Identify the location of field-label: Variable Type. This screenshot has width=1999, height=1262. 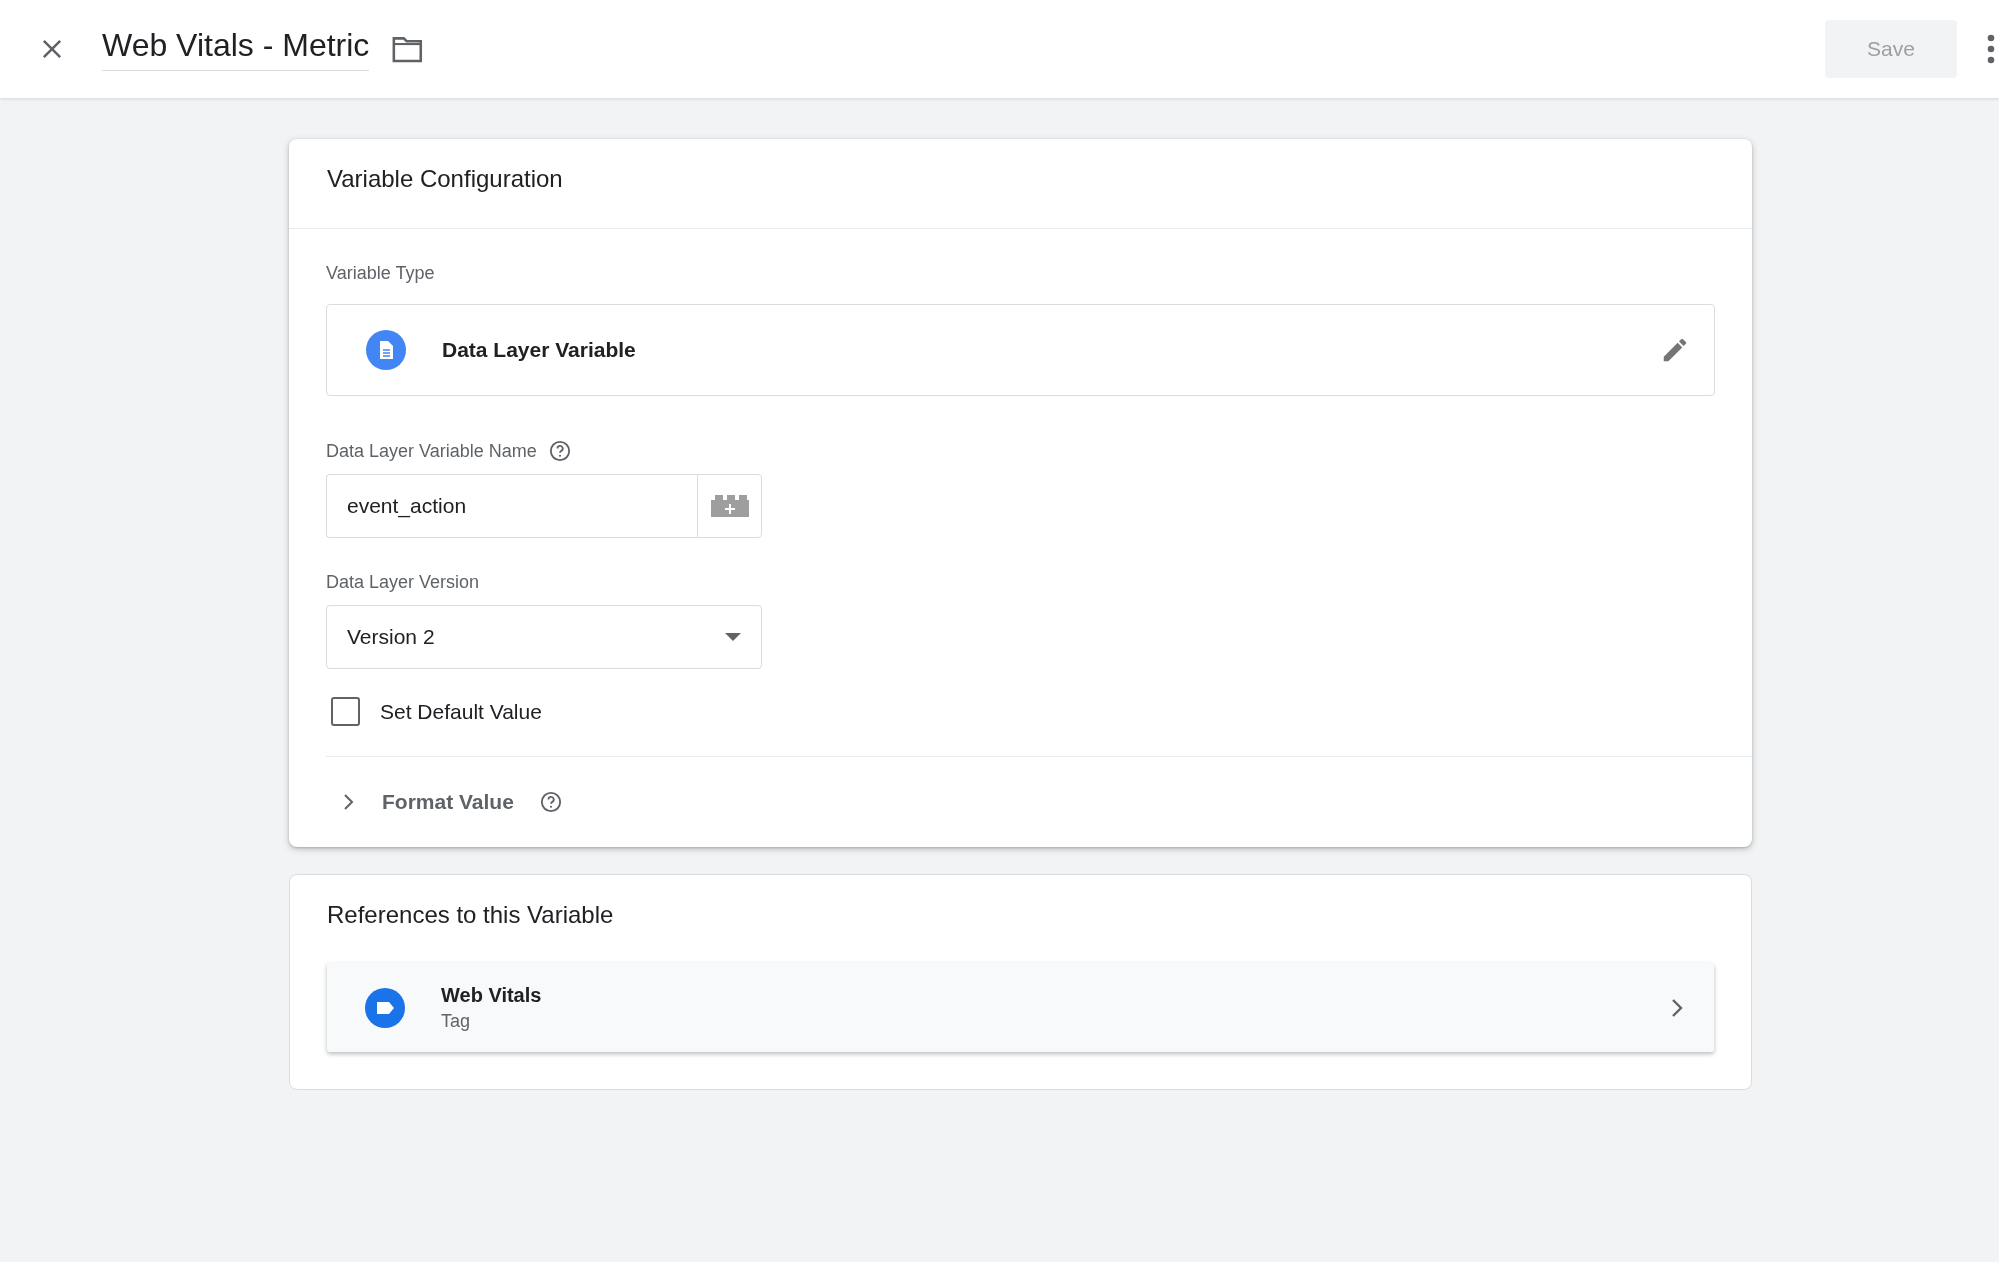
(380, 273).